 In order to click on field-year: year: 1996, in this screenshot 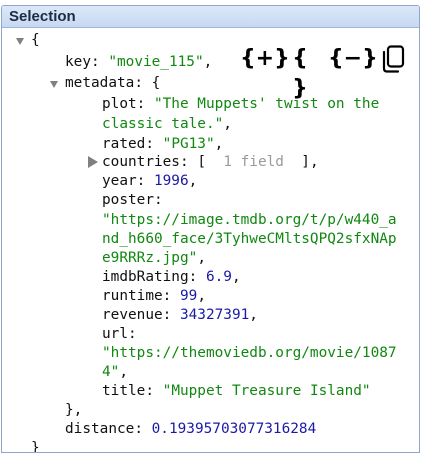, I will do `click(150, 181)`.